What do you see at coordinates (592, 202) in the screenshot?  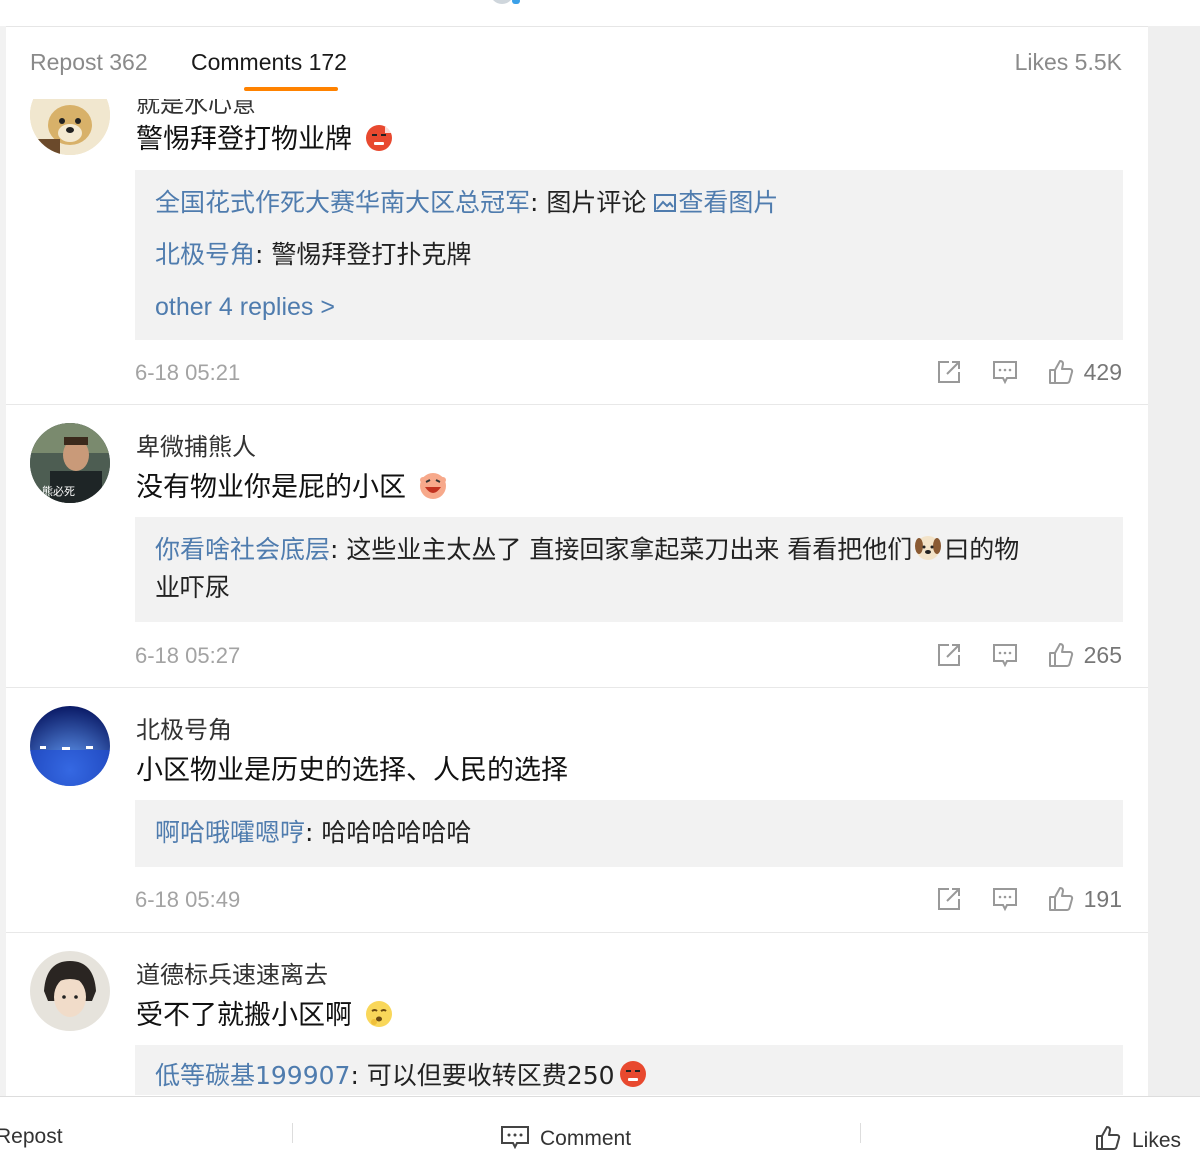 I see `reply-text: : 图片评论` at bounding box center [592, 202].